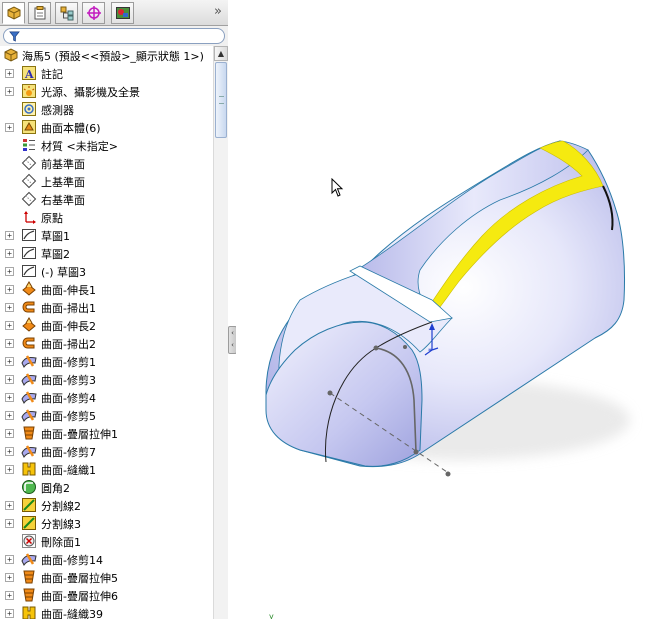  What do you see at coordinates (106, 559) in the screenshot?
I see `tree-item: + 曲面-修剪14` at bounding box center [106, 559].